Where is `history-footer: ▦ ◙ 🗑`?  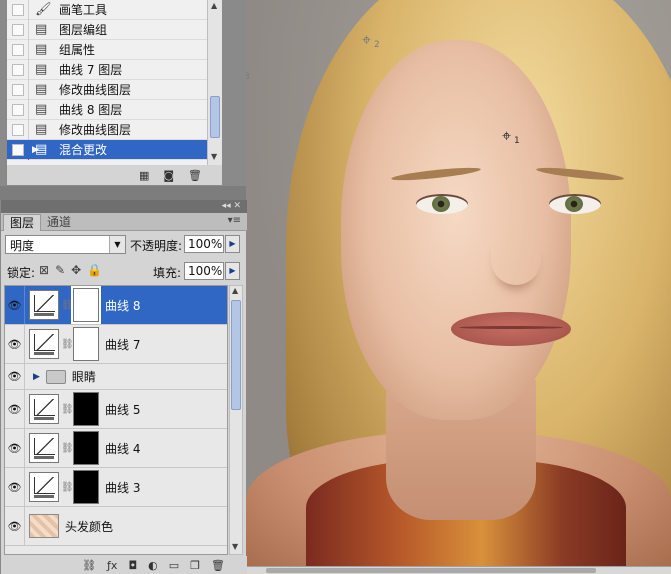 history-footer: ▦ ◙ 🗑 is located at coordinates (114, 175).